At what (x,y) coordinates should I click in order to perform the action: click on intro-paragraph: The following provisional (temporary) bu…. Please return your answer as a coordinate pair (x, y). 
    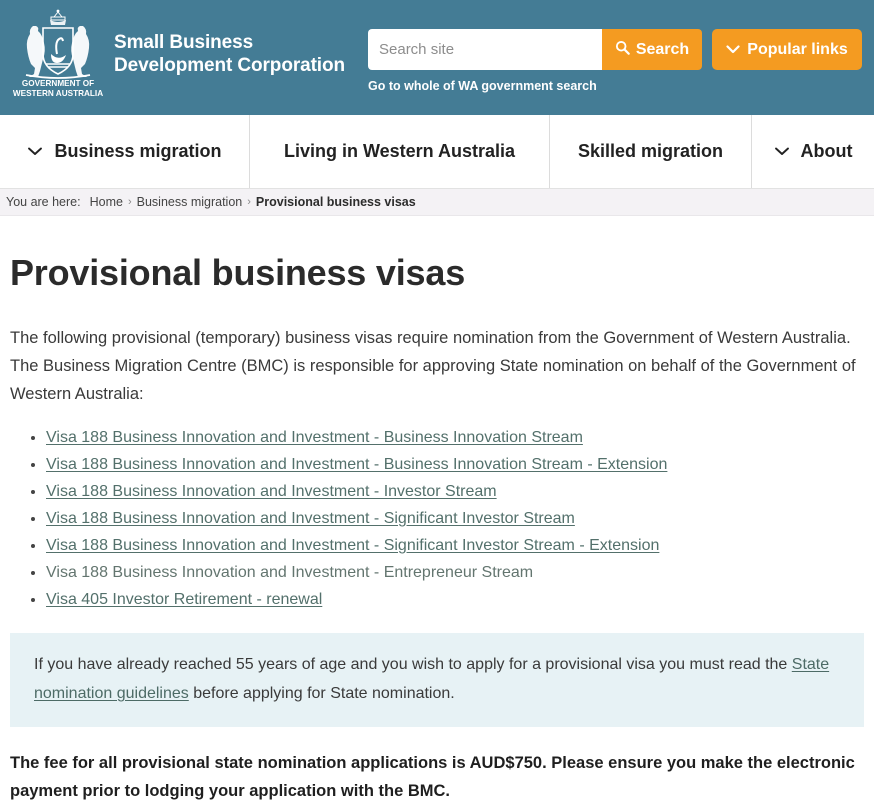
    Looking at the image, I should click on (433, 366).